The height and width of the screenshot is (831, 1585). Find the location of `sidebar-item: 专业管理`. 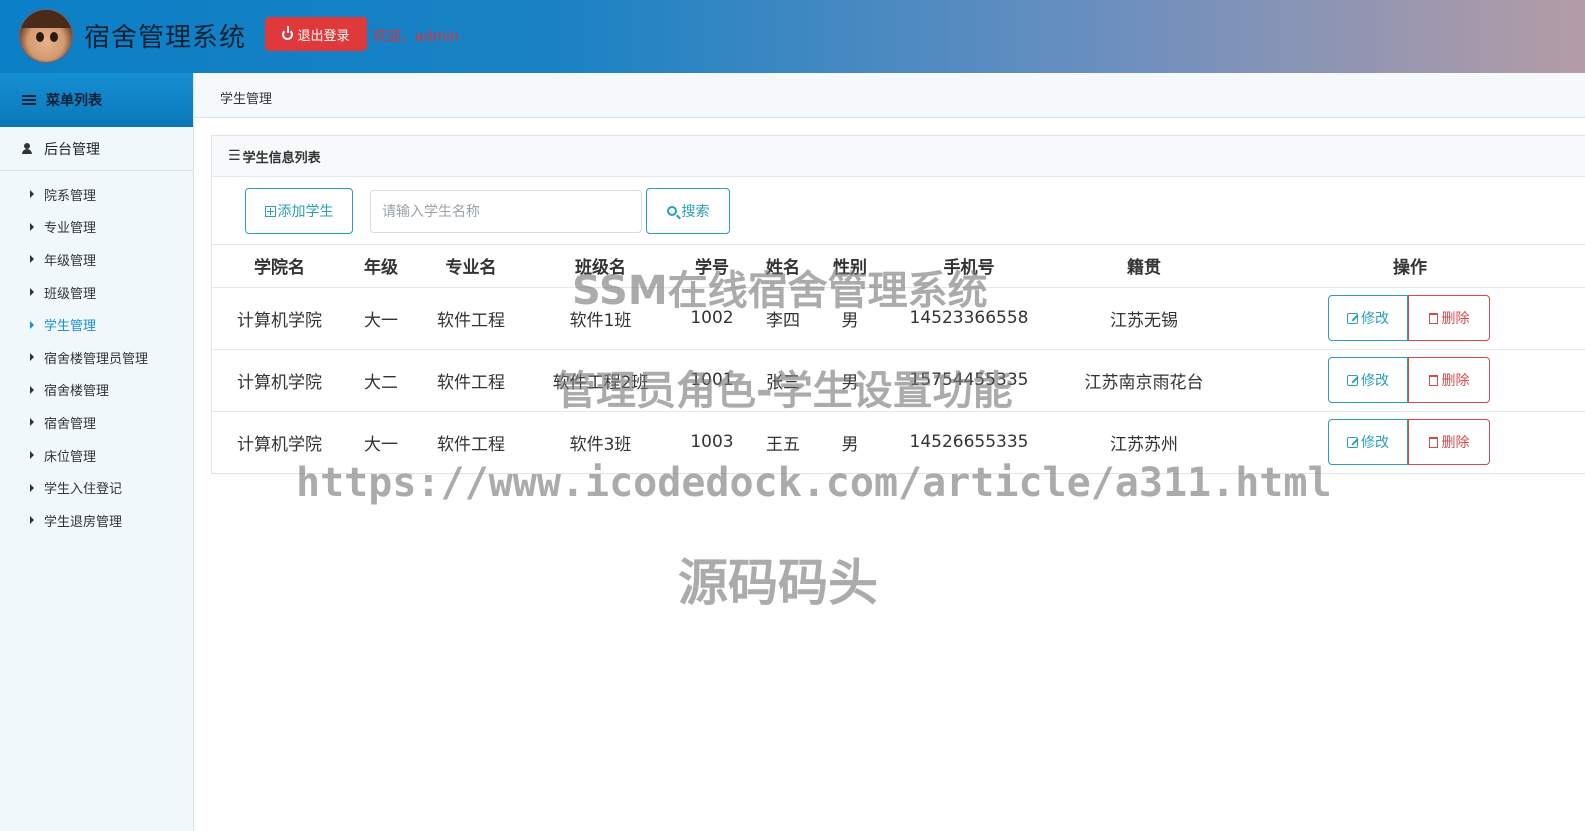

sidebar-item: 专业管理 is located at coordinates (96, 227).